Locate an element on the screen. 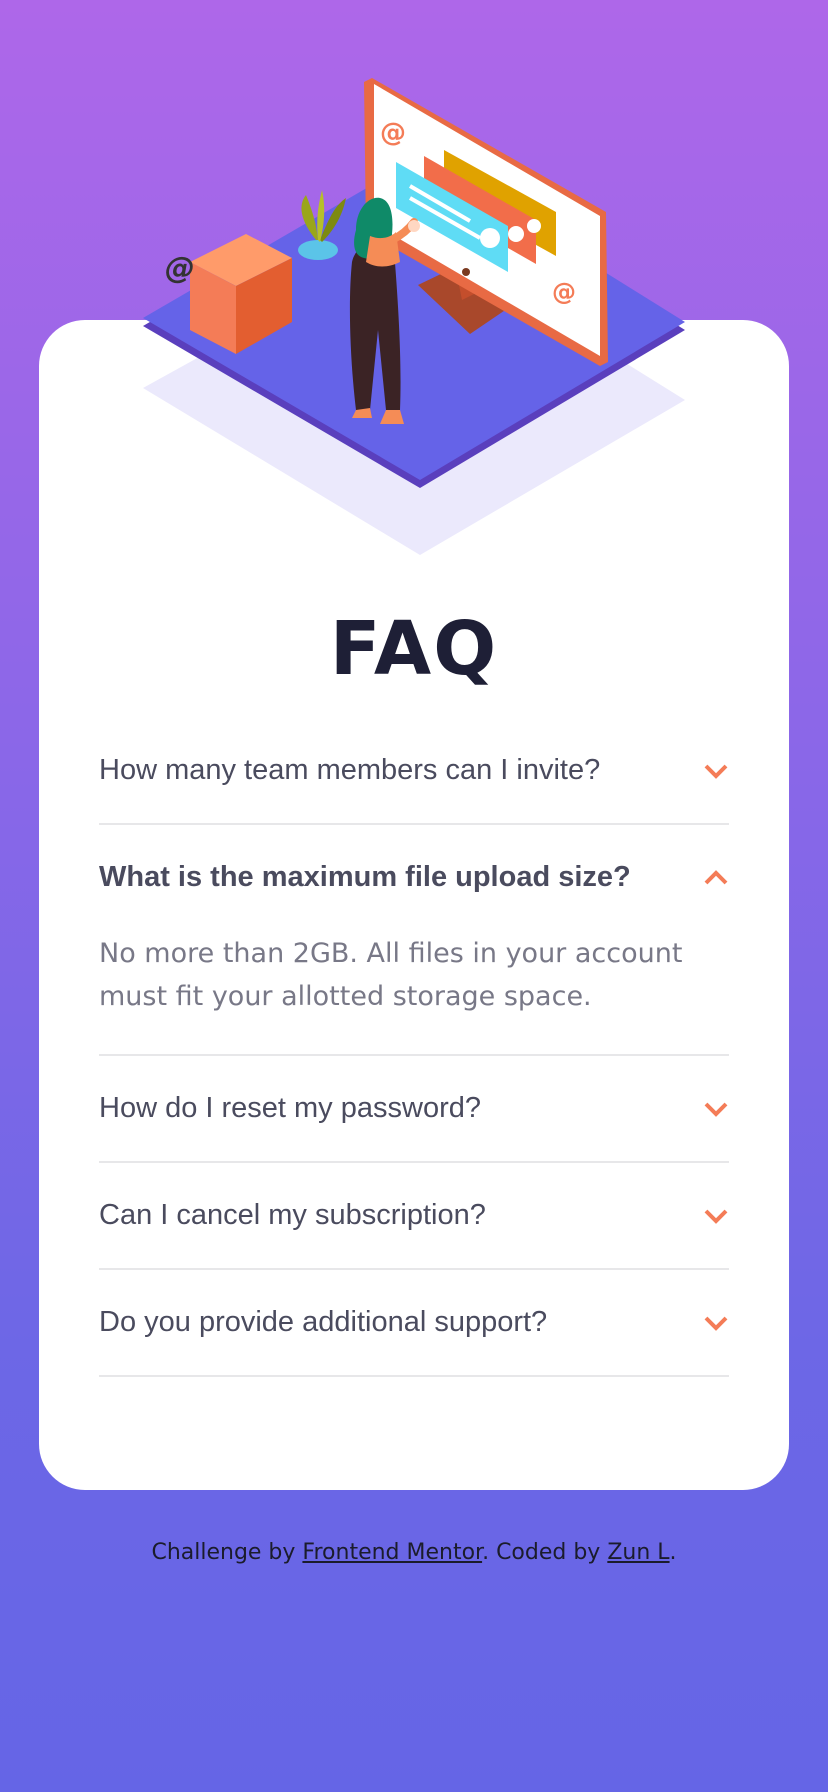 The image size is (828, 1792). author-link: Zun L is located at coordinates (638, 1552).